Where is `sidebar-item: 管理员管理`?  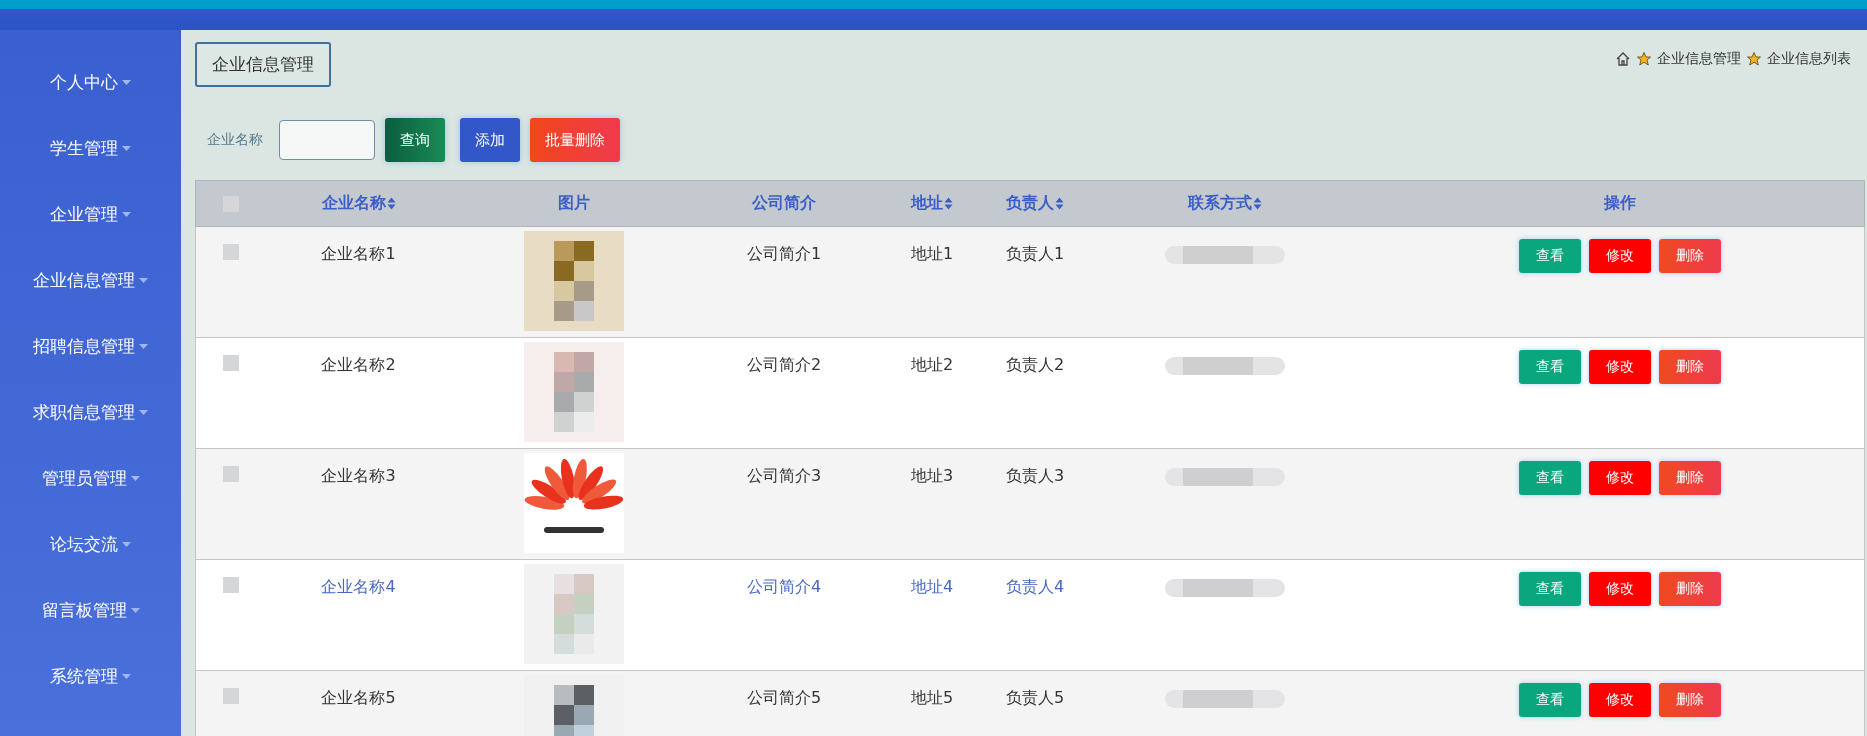 sidebar-item: 管理员管理 is located at coordinates (90, 488).